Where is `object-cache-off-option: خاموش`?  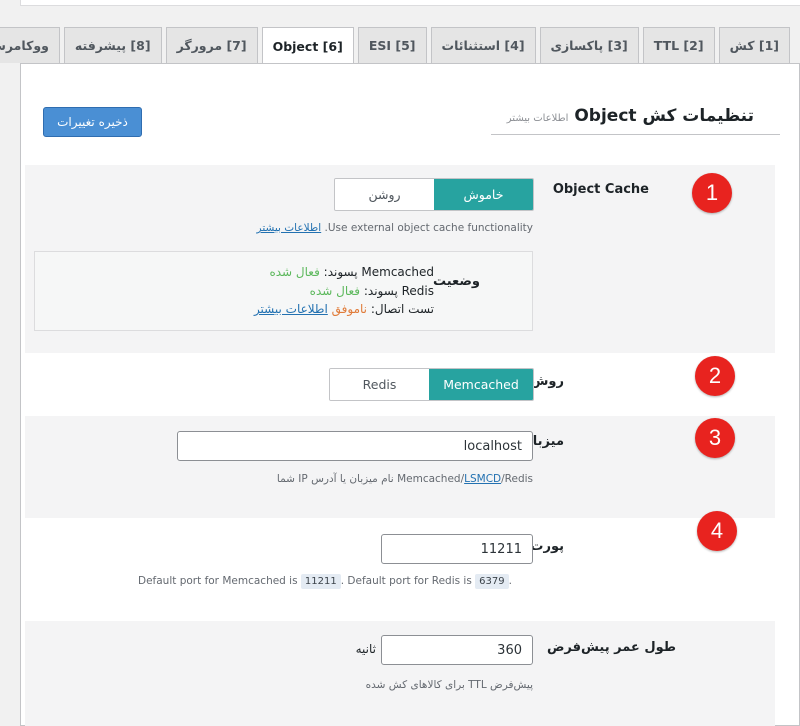 object-cache-off-option: خاموش is located at coordinates (483, 194).